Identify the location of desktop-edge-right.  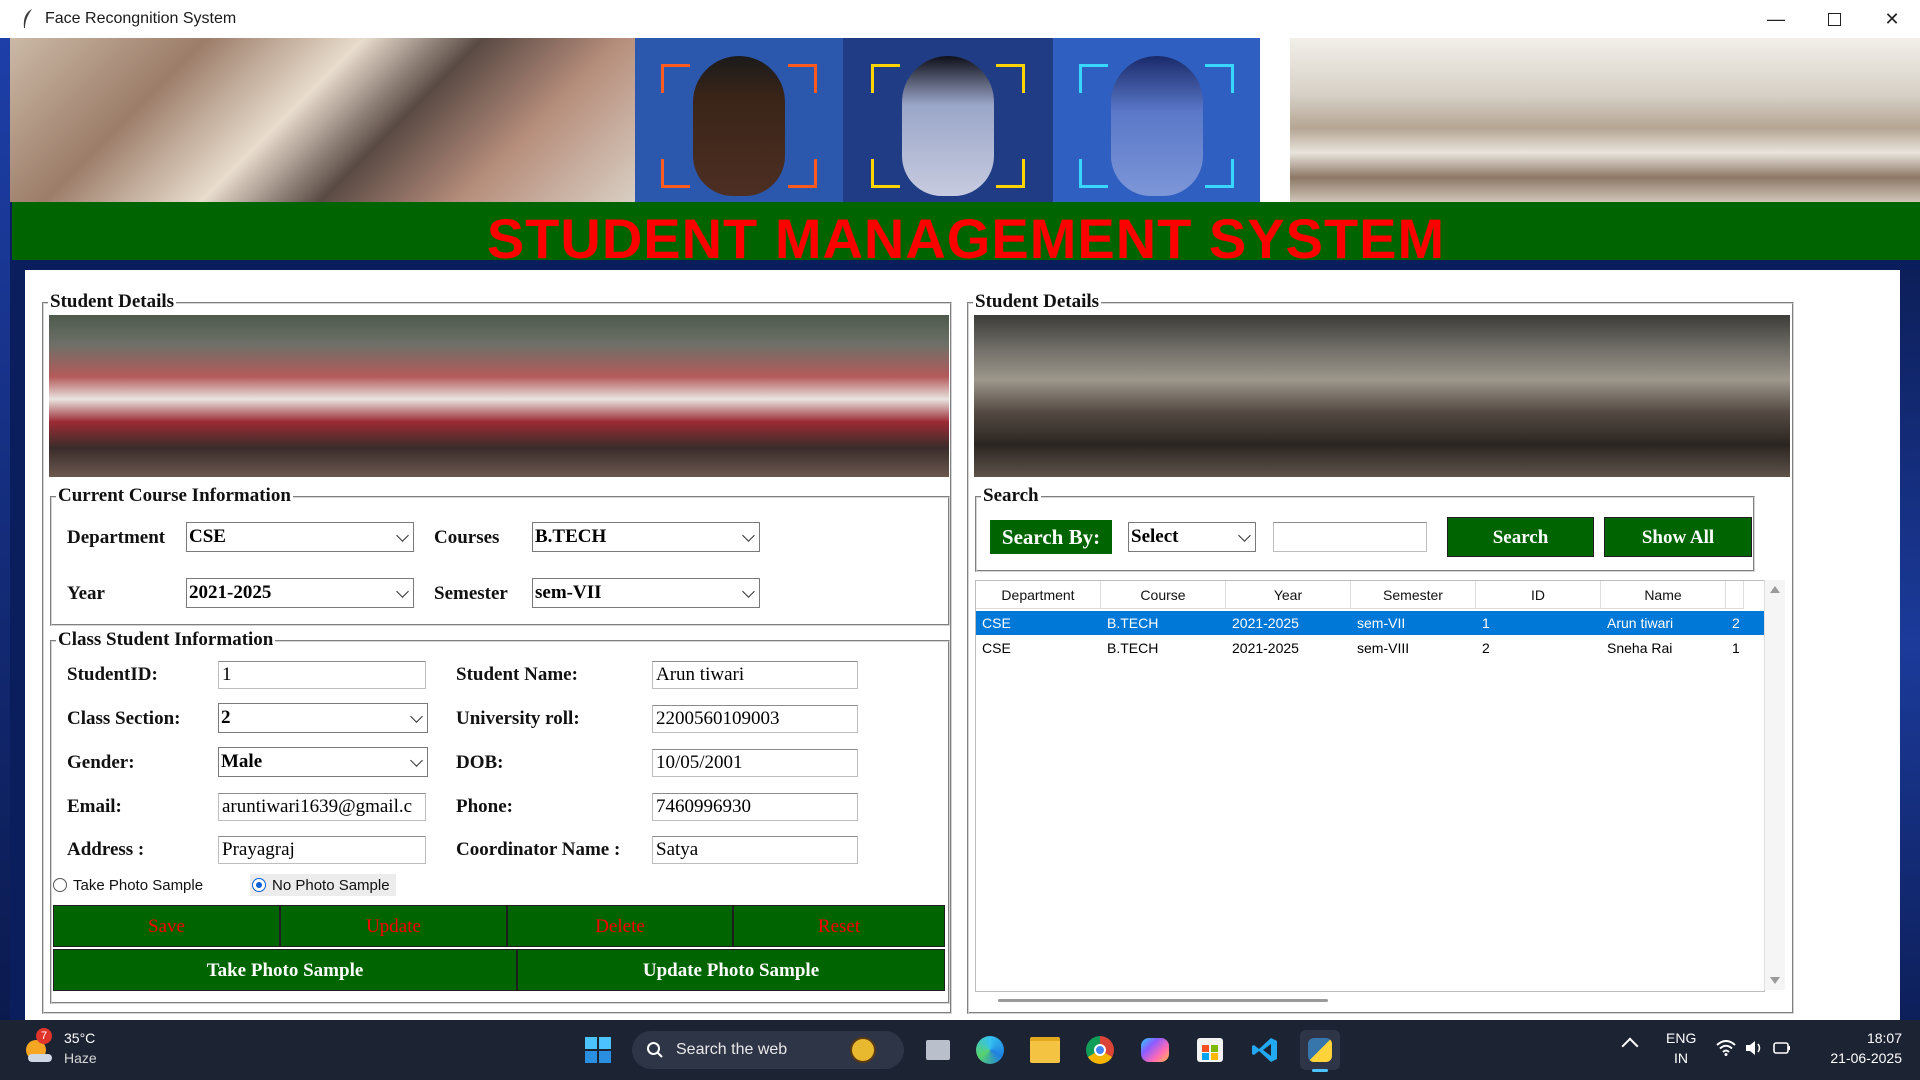
(1910, 645).